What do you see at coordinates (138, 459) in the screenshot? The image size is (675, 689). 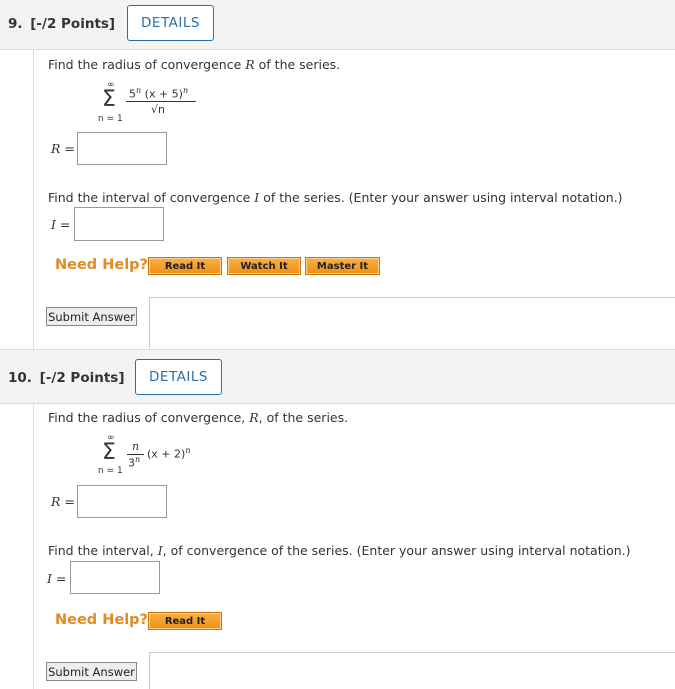 I see `q10-den-exp: n` at bounding box center [138, 459].